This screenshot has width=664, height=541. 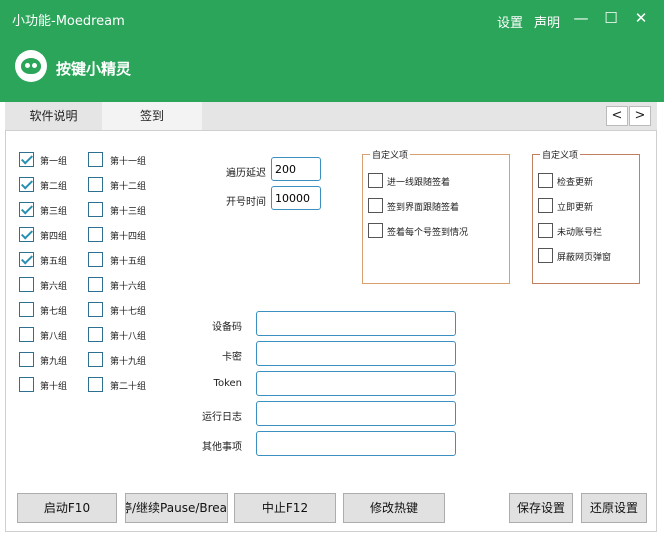 What do you see at coordinates (54, 187) in the screenshot?
I see `group-checkbox-label: 第二组` at bounding box center [54, 187].